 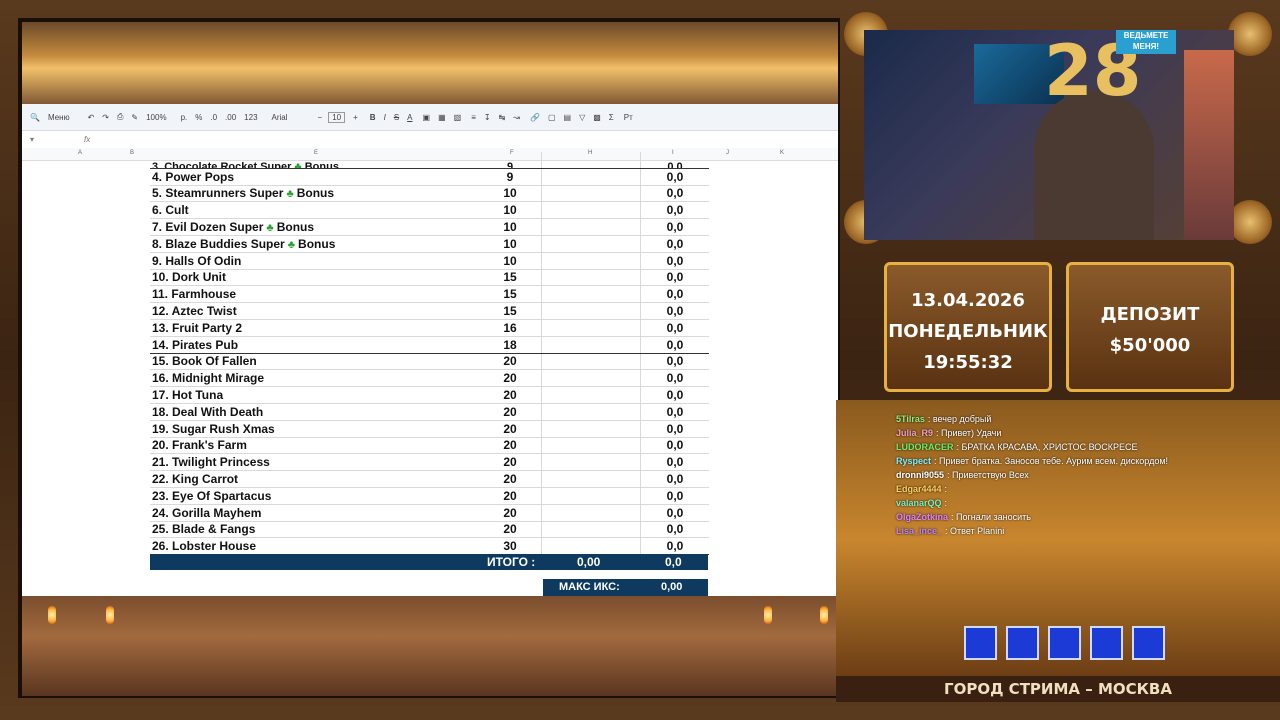 I want to click on input-tools-icon: Pт, so click(x=628, y=117).